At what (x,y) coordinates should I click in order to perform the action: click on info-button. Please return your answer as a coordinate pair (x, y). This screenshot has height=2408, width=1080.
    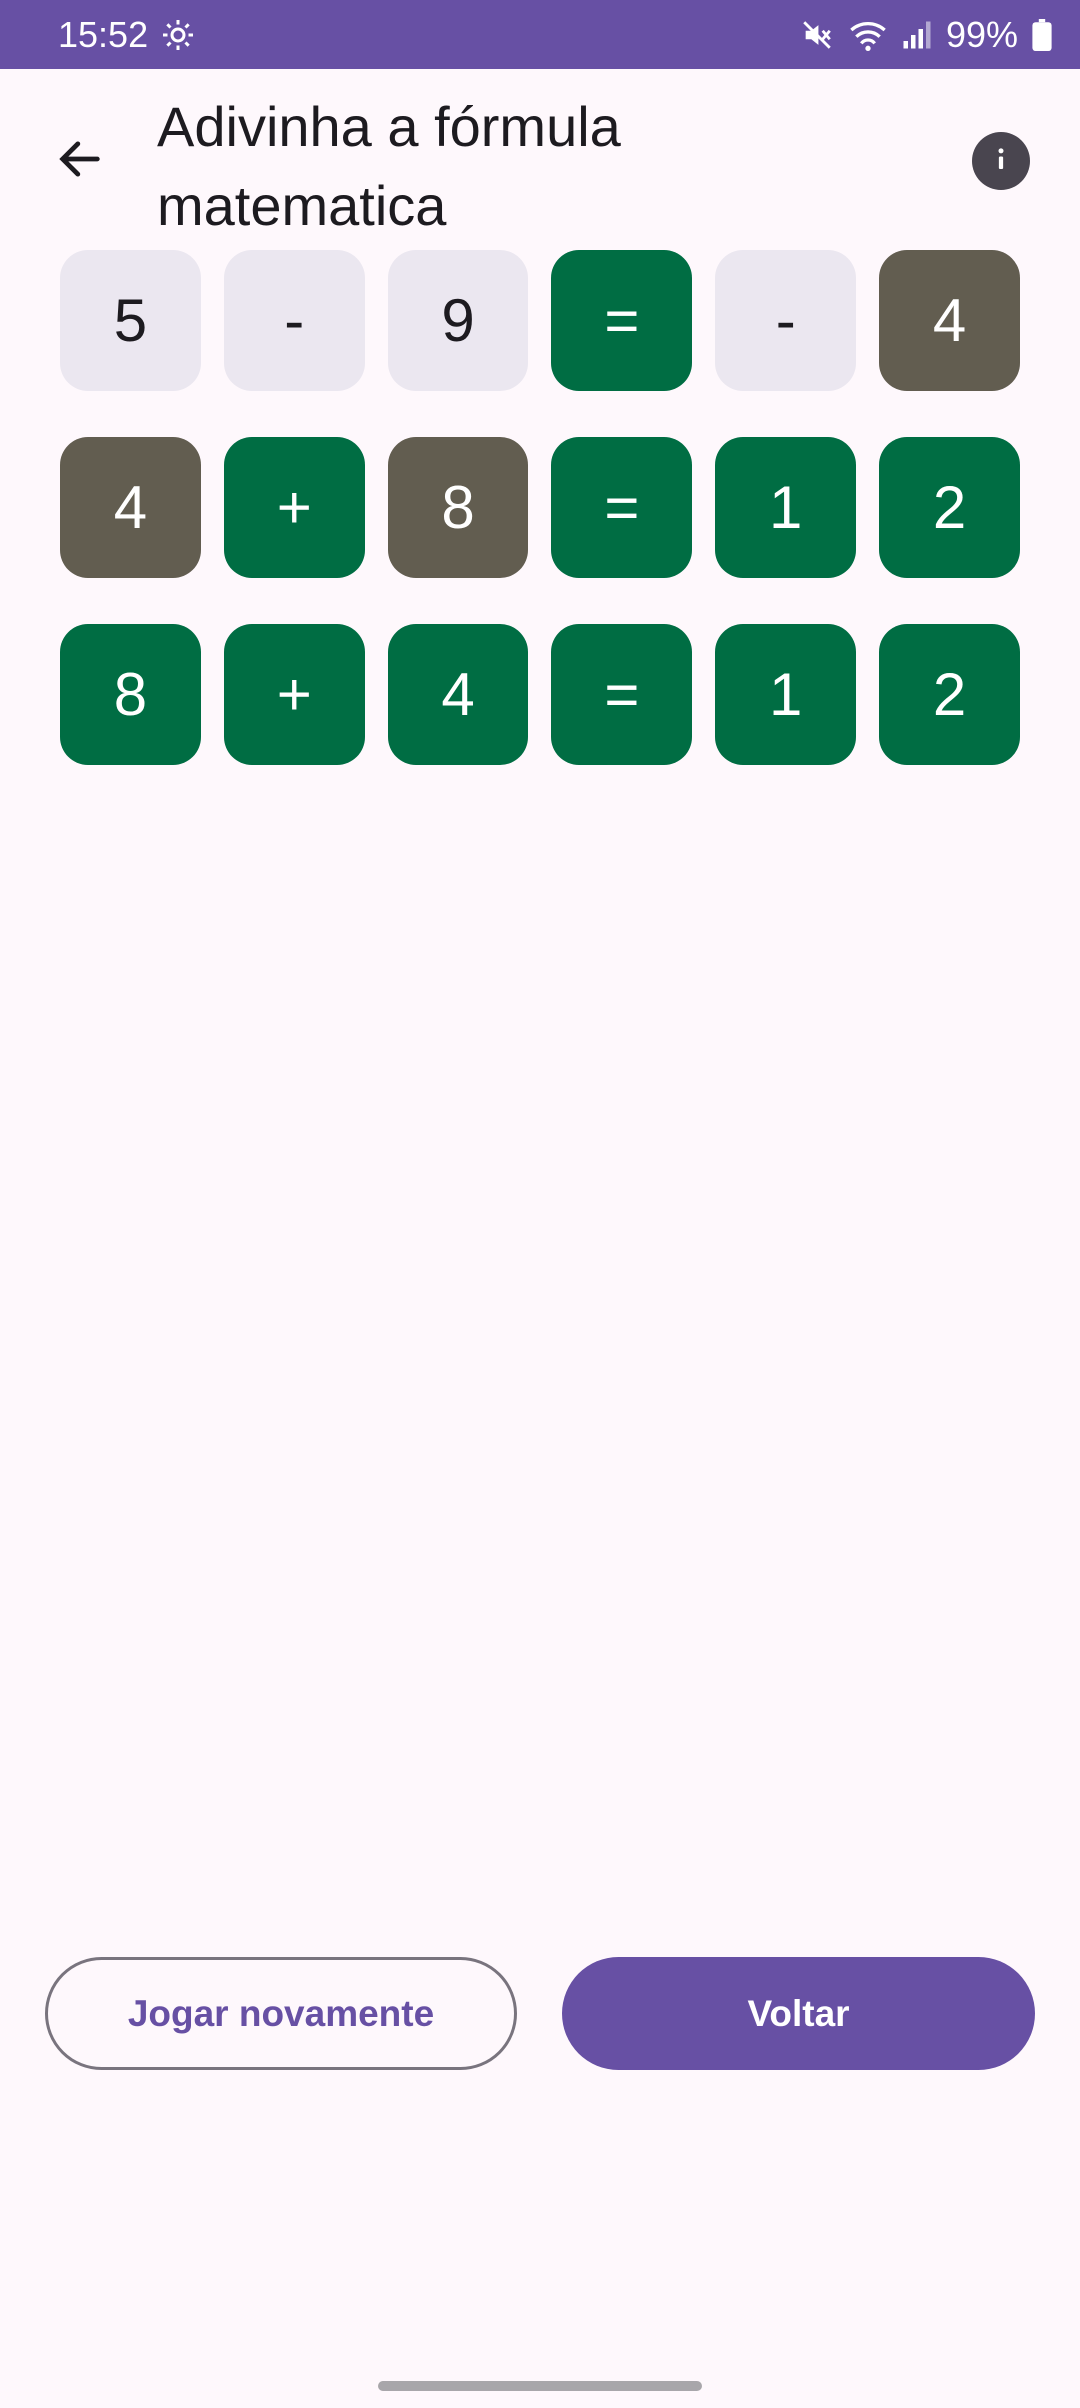
    Looking at the image, I should click on (1001, 161).